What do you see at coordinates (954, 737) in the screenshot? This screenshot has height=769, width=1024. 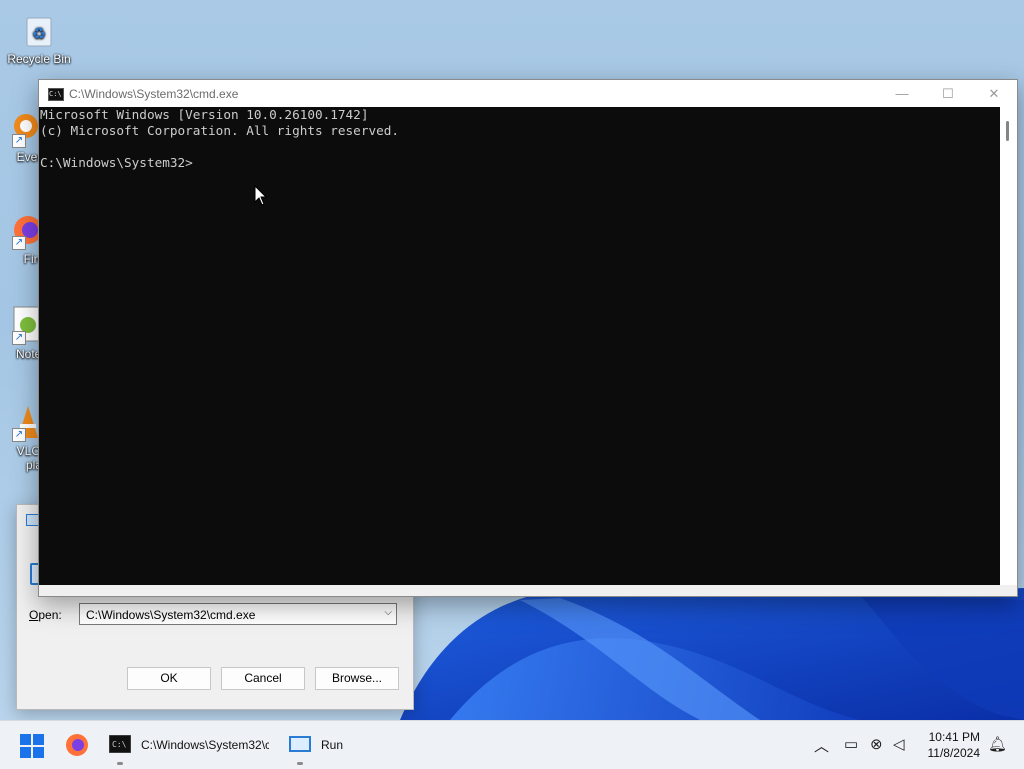 I see `clock-time: 10:41 PM` at bounding box center [954, 737].